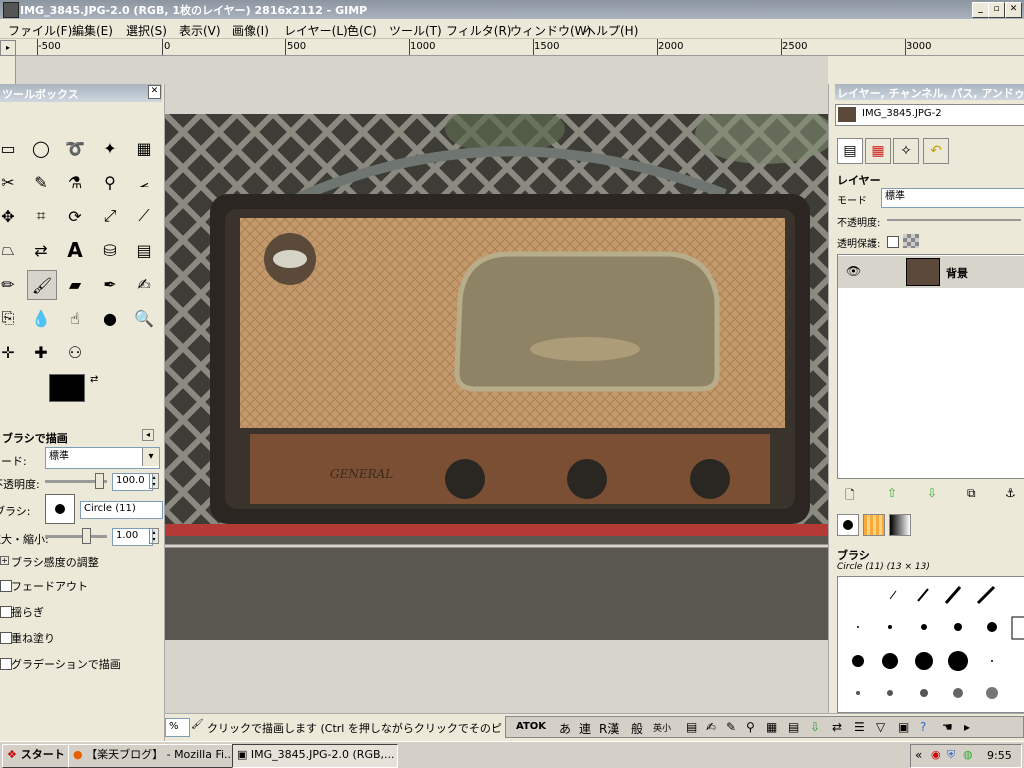 The height and width of the screenshot is (768, 1024). Describe the element at coordinates (110, 182) in the screenshot. I see `zoom-tool-icon: ⚲` at that location.